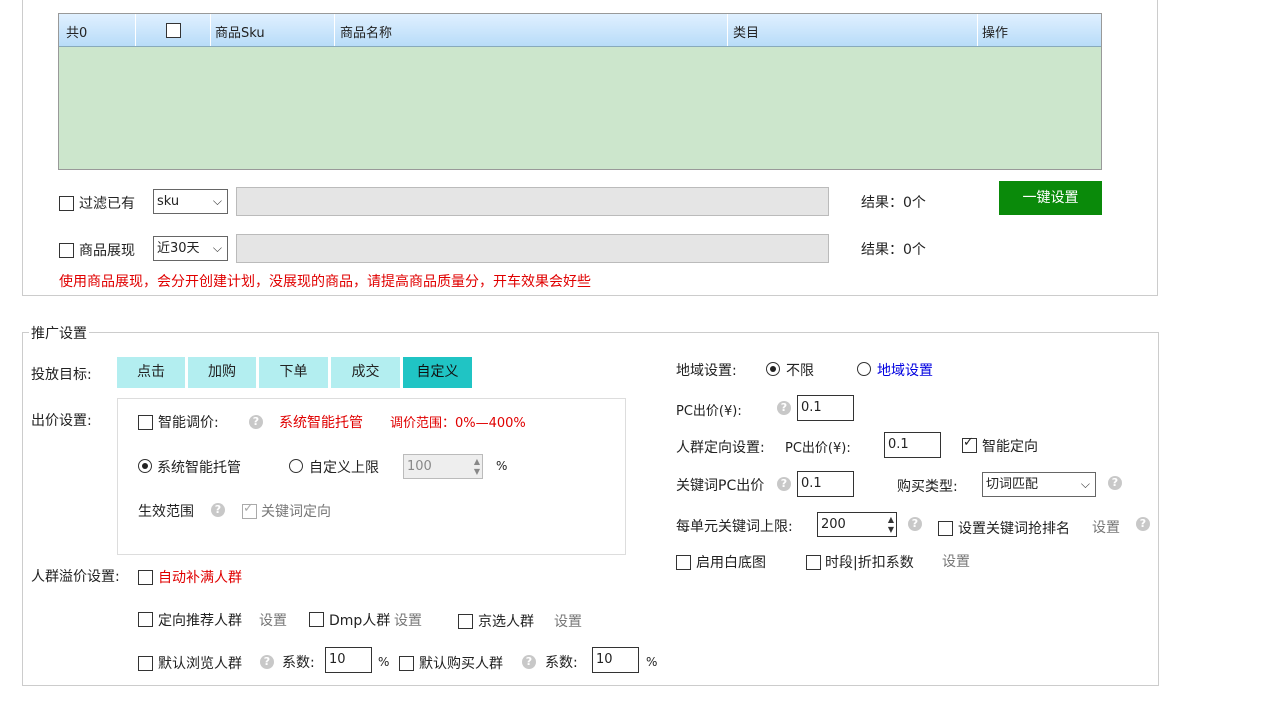 The height and width of the screenshot is (712, 1276). I want to click on filter-type-select: sku ⌵, so click(190, 201).